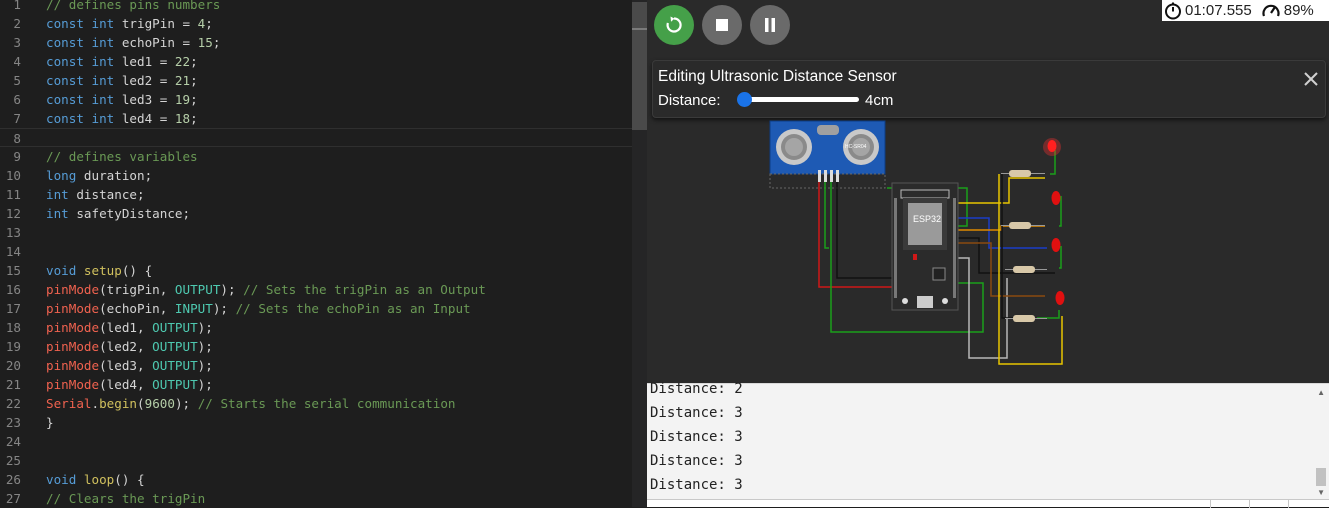 The height and width of the screenshot is (508, 1329). What do you see at coordinates (129, 384) in the screenshot?
I see `code-text: pinMode(led4, OUTPUT);` at bounding box center [129, 384].